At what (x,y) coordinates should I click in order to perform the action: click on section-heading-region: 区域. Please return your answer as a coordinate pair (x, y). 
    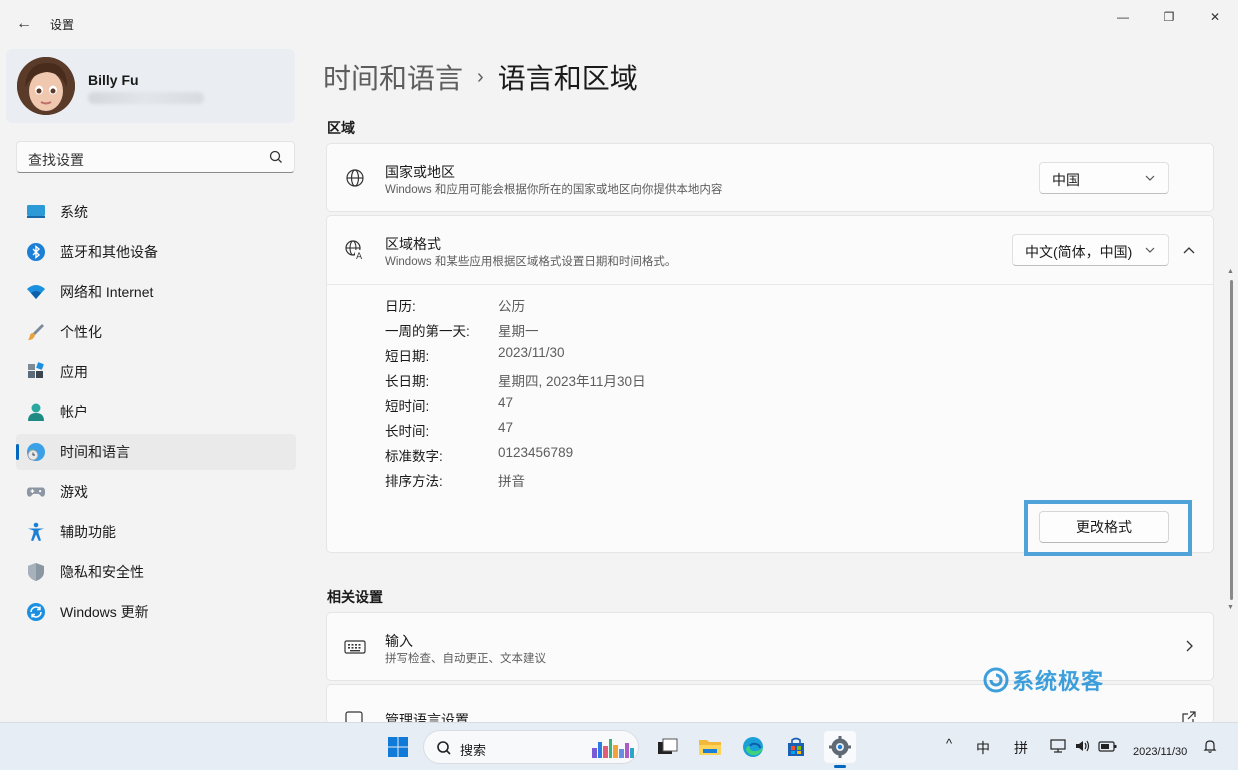
    Looking at the image, I should click on (341, 128).